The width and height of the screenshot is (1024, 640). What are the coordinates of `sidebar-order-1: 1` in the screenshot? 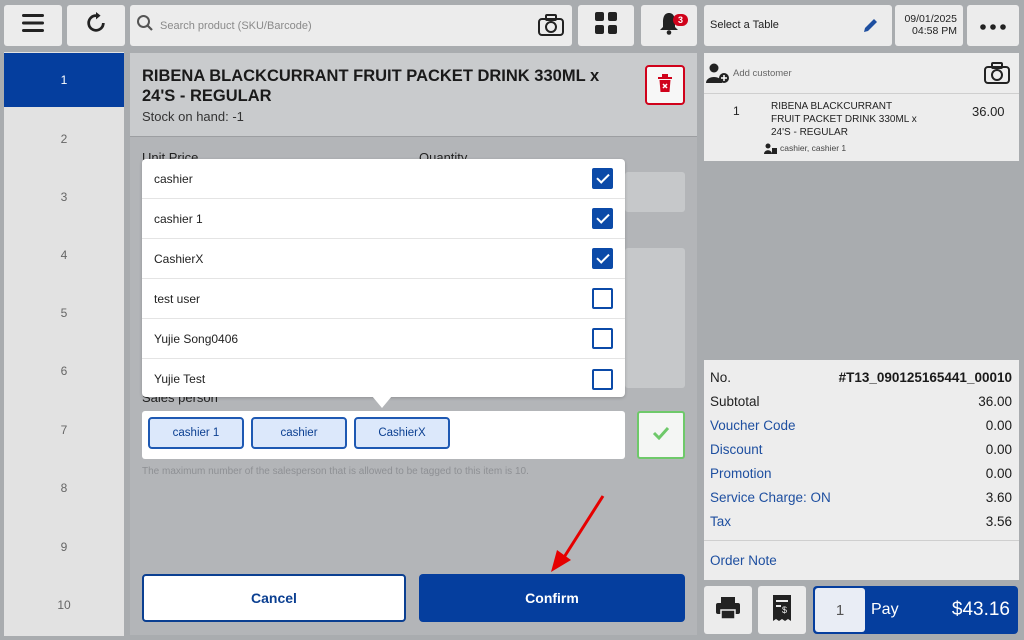 It's located at (64, 80).